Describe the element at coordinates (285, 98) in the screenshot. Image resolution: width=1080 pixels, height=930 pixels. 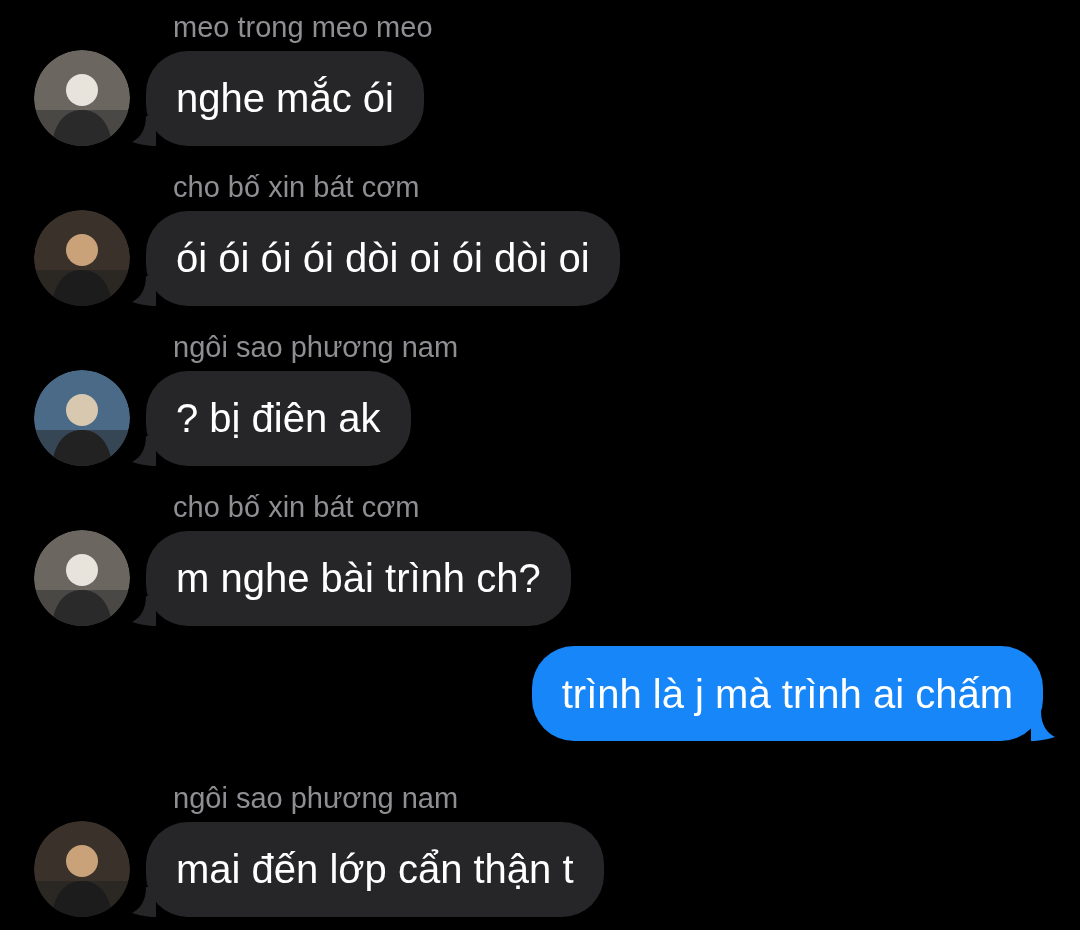
I see `message-bubble: nghe mắc ói` at that location.